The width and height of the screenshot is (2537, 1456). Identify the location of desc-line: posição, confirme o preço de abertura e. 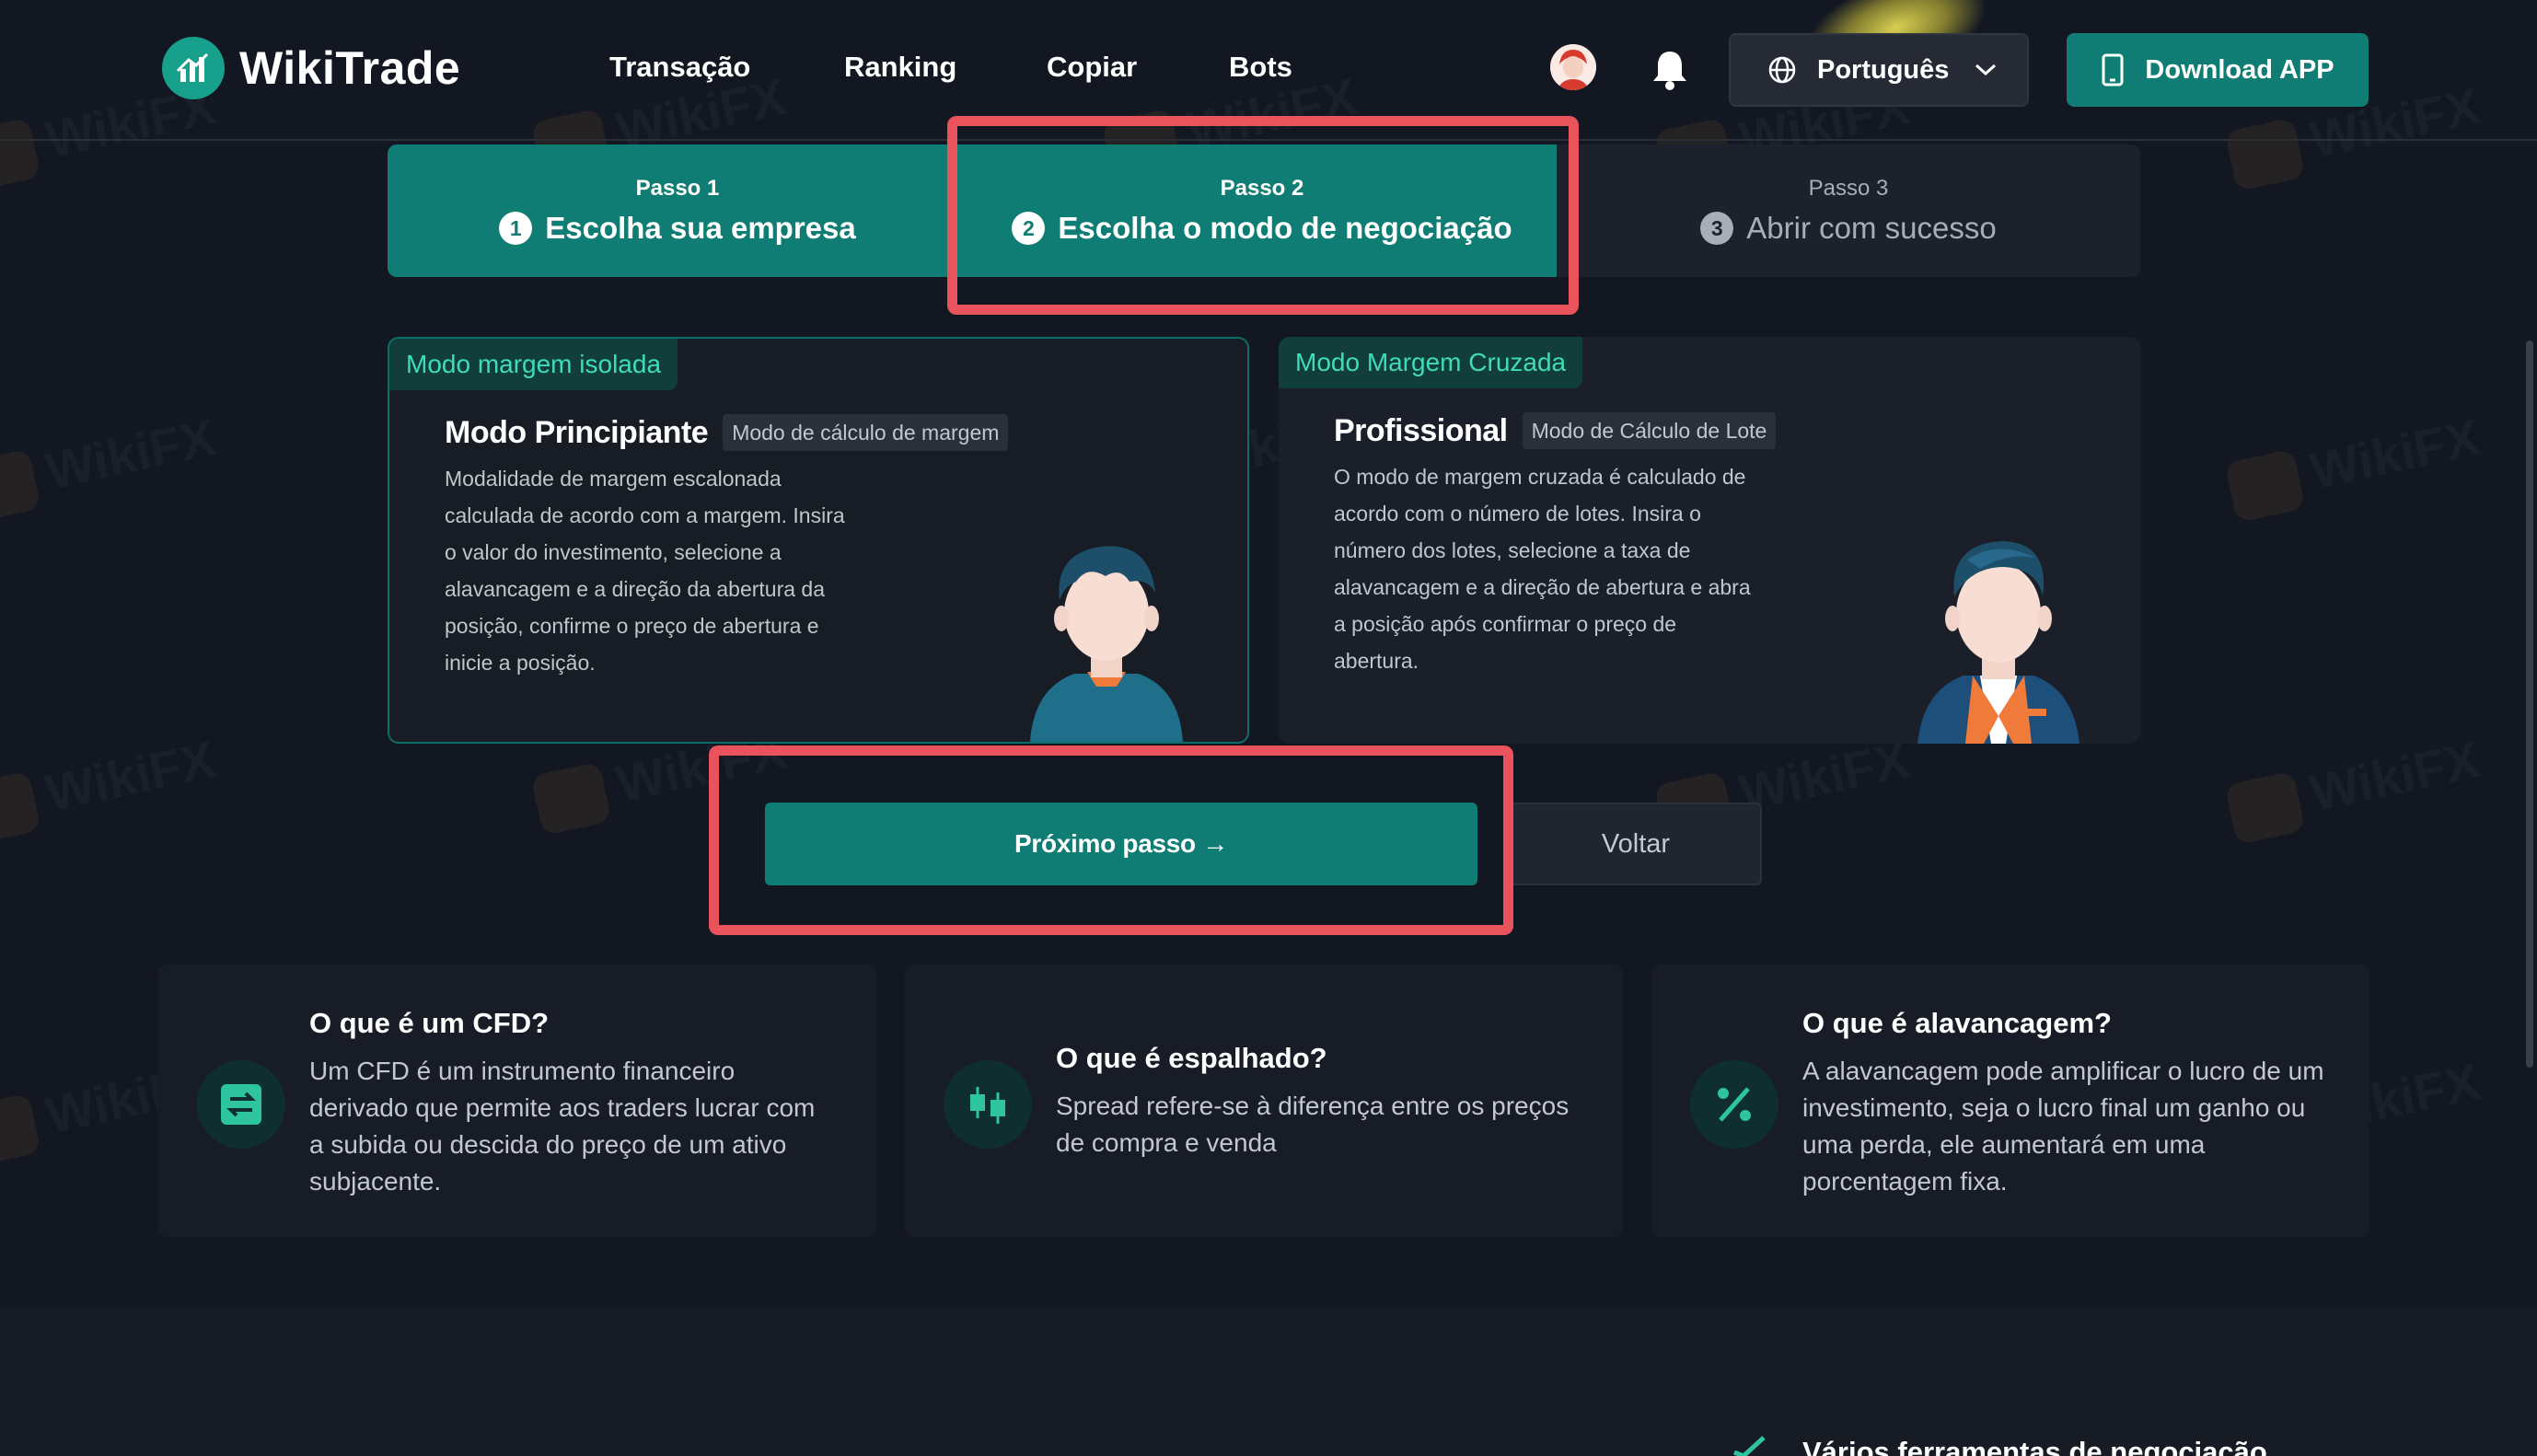
(632, 626).